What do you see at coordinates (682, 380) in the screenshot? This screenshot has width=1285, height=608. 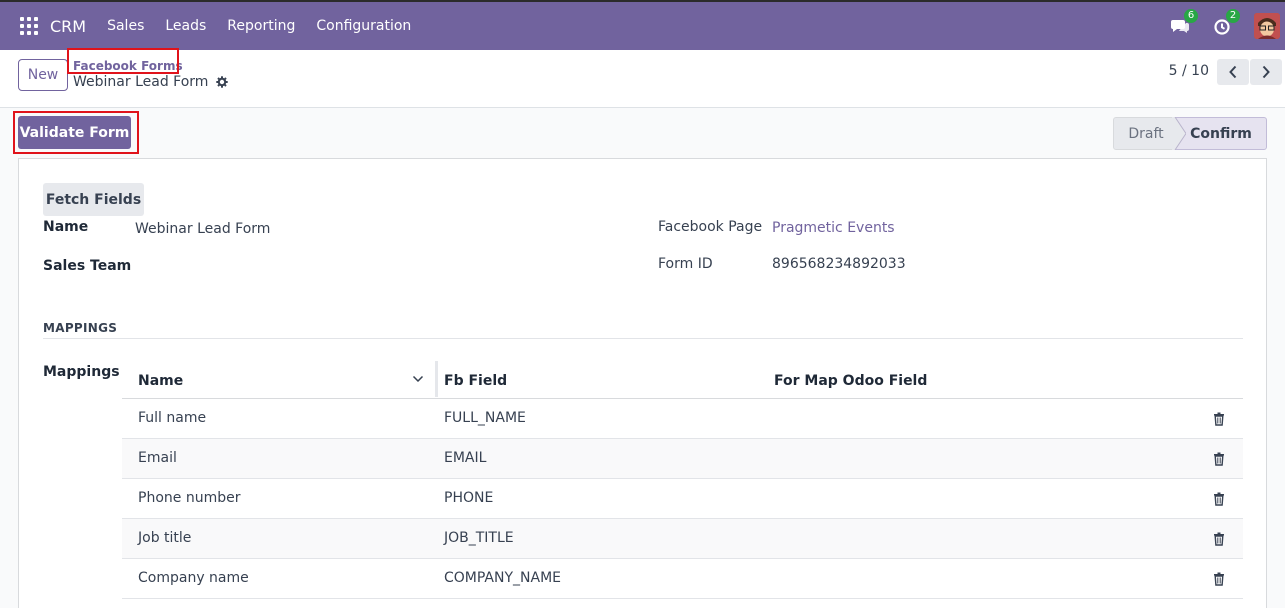 I see `table-header: Name Fb Field For Map Odoo Field` at bounding box center [682, 380].